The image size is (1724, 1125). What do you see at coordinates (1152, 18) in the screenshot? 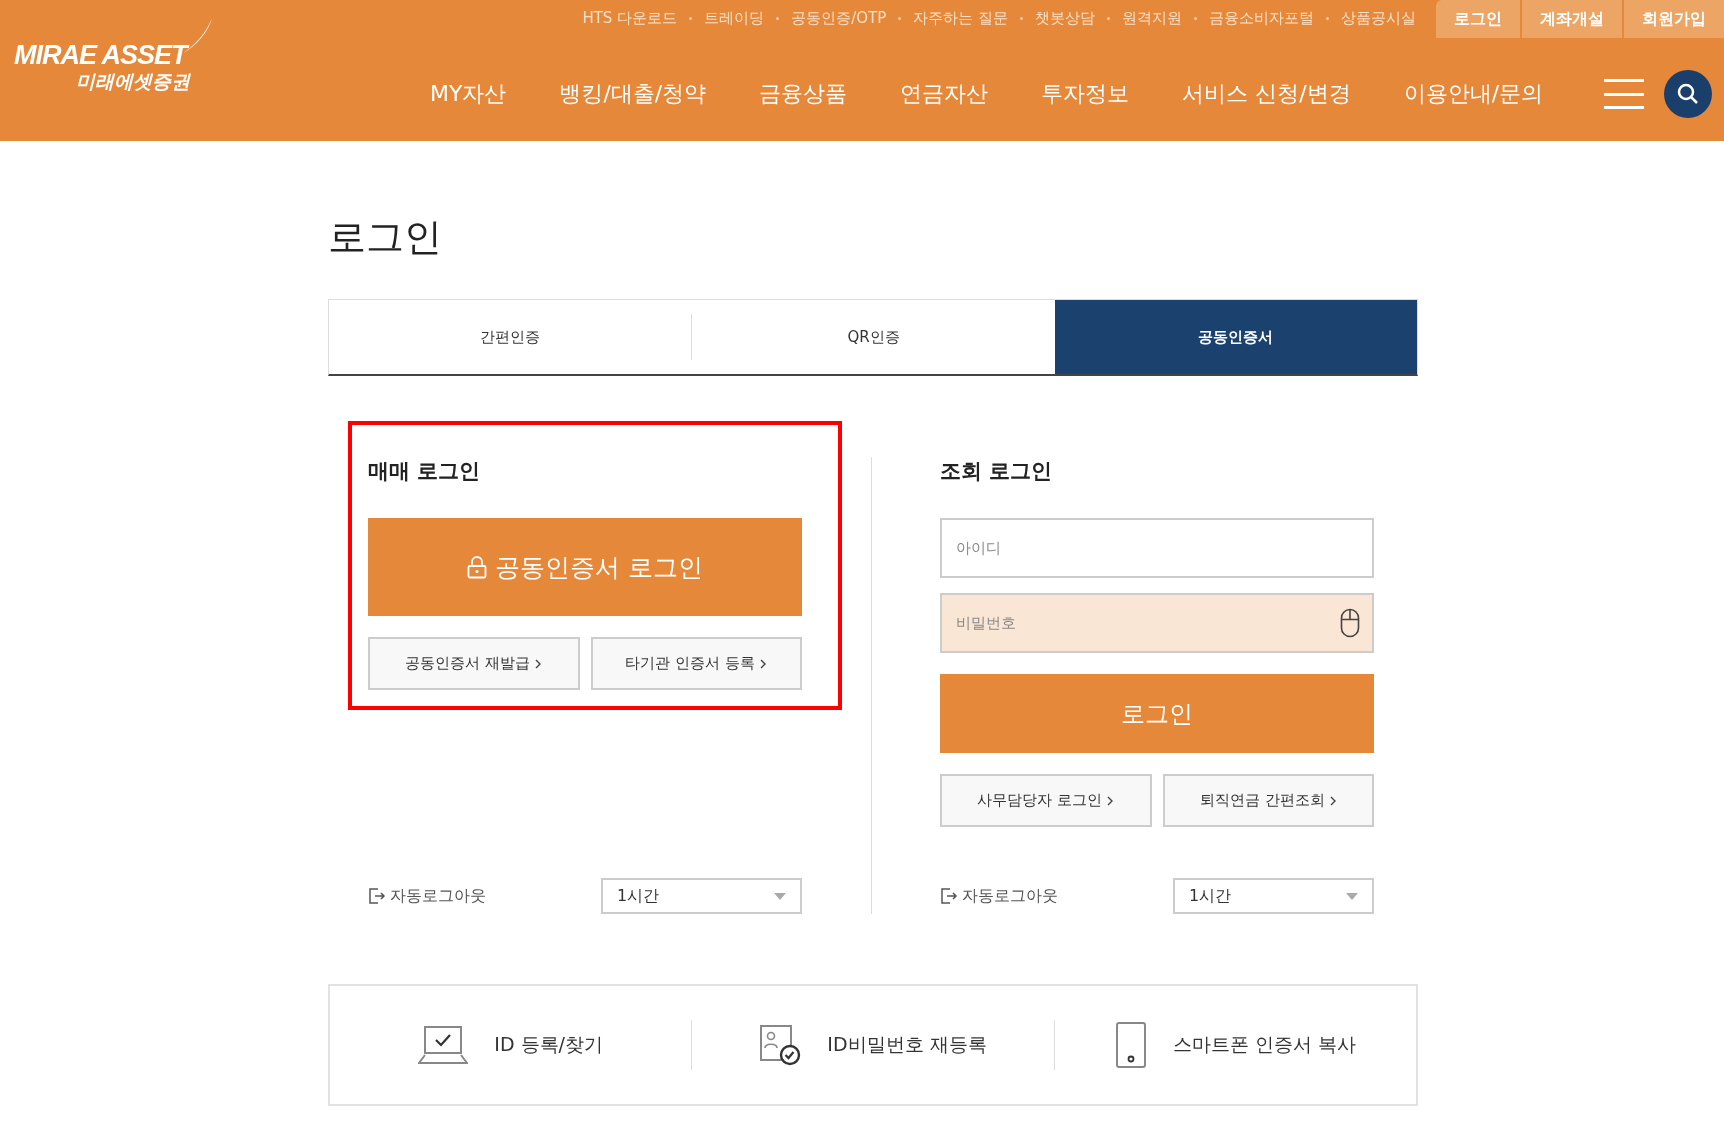
I see `utility-link: 원격지원` at bounding box center [1152, 18].